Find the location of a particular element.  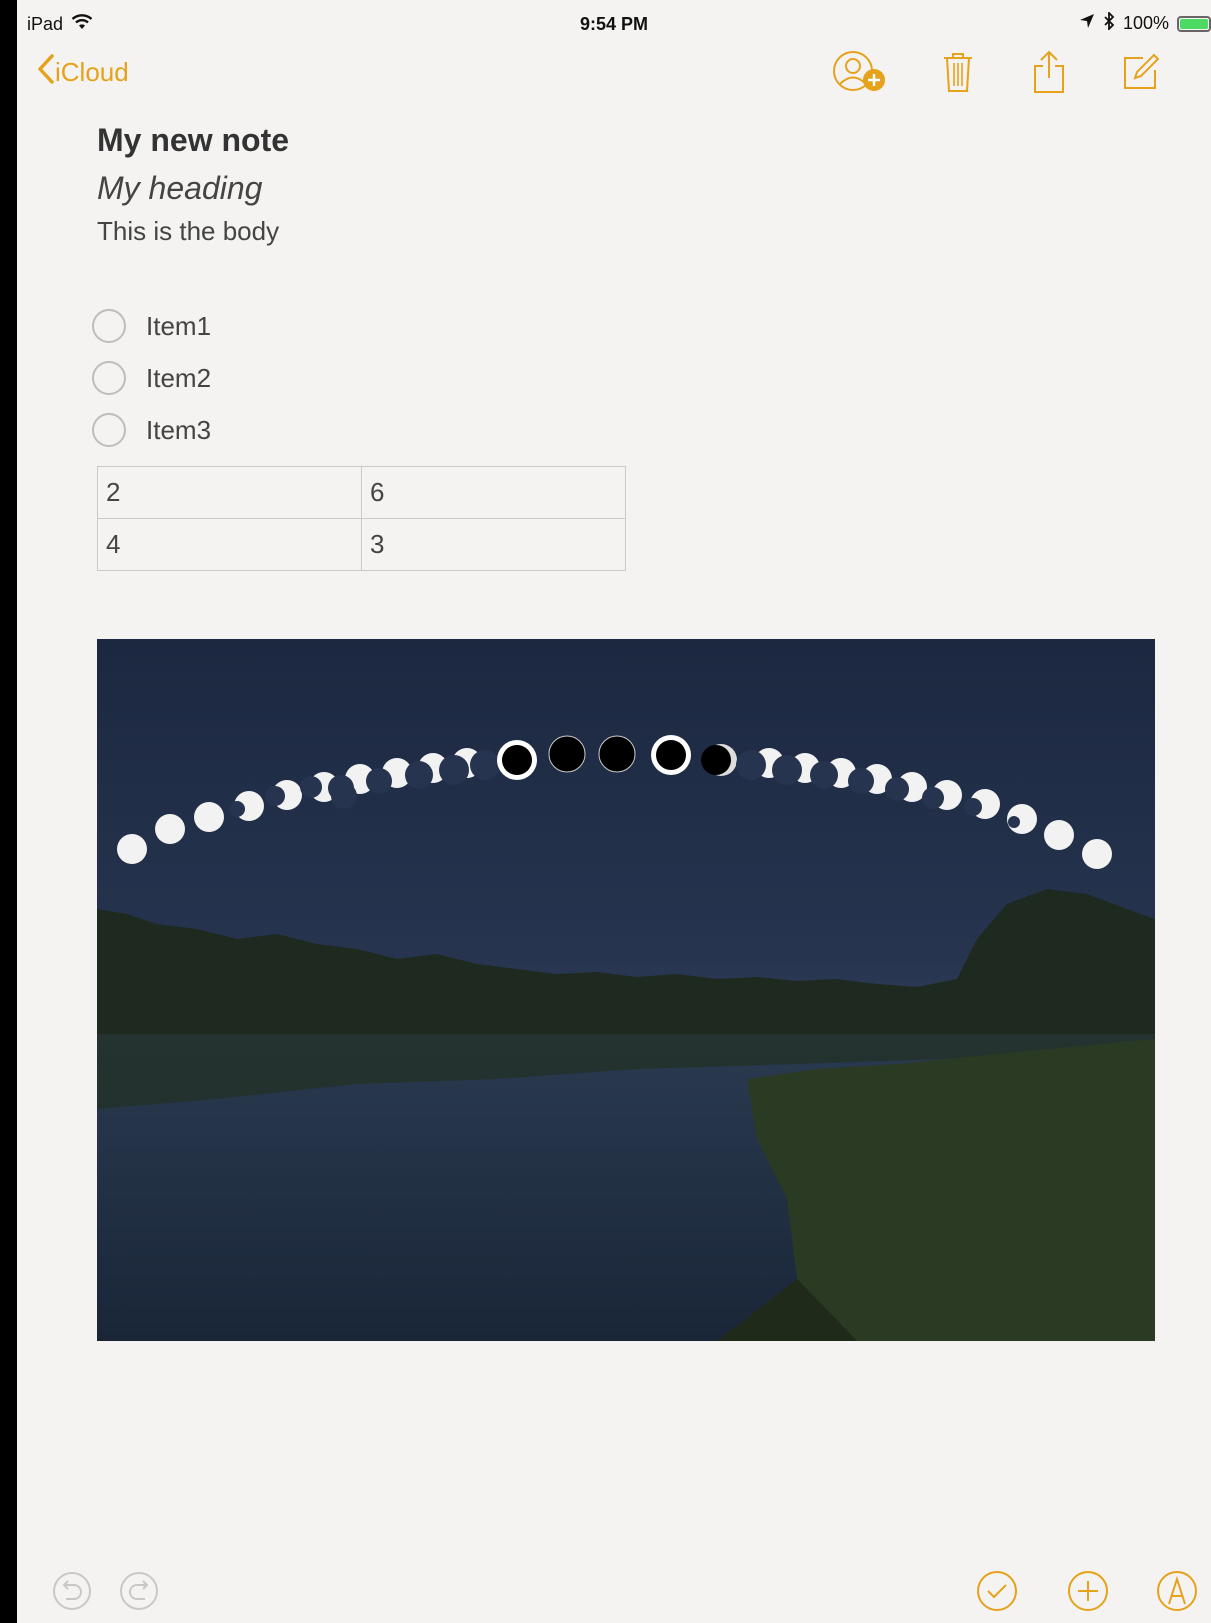

back-button: iCloud is located at coordinates (83, 72).